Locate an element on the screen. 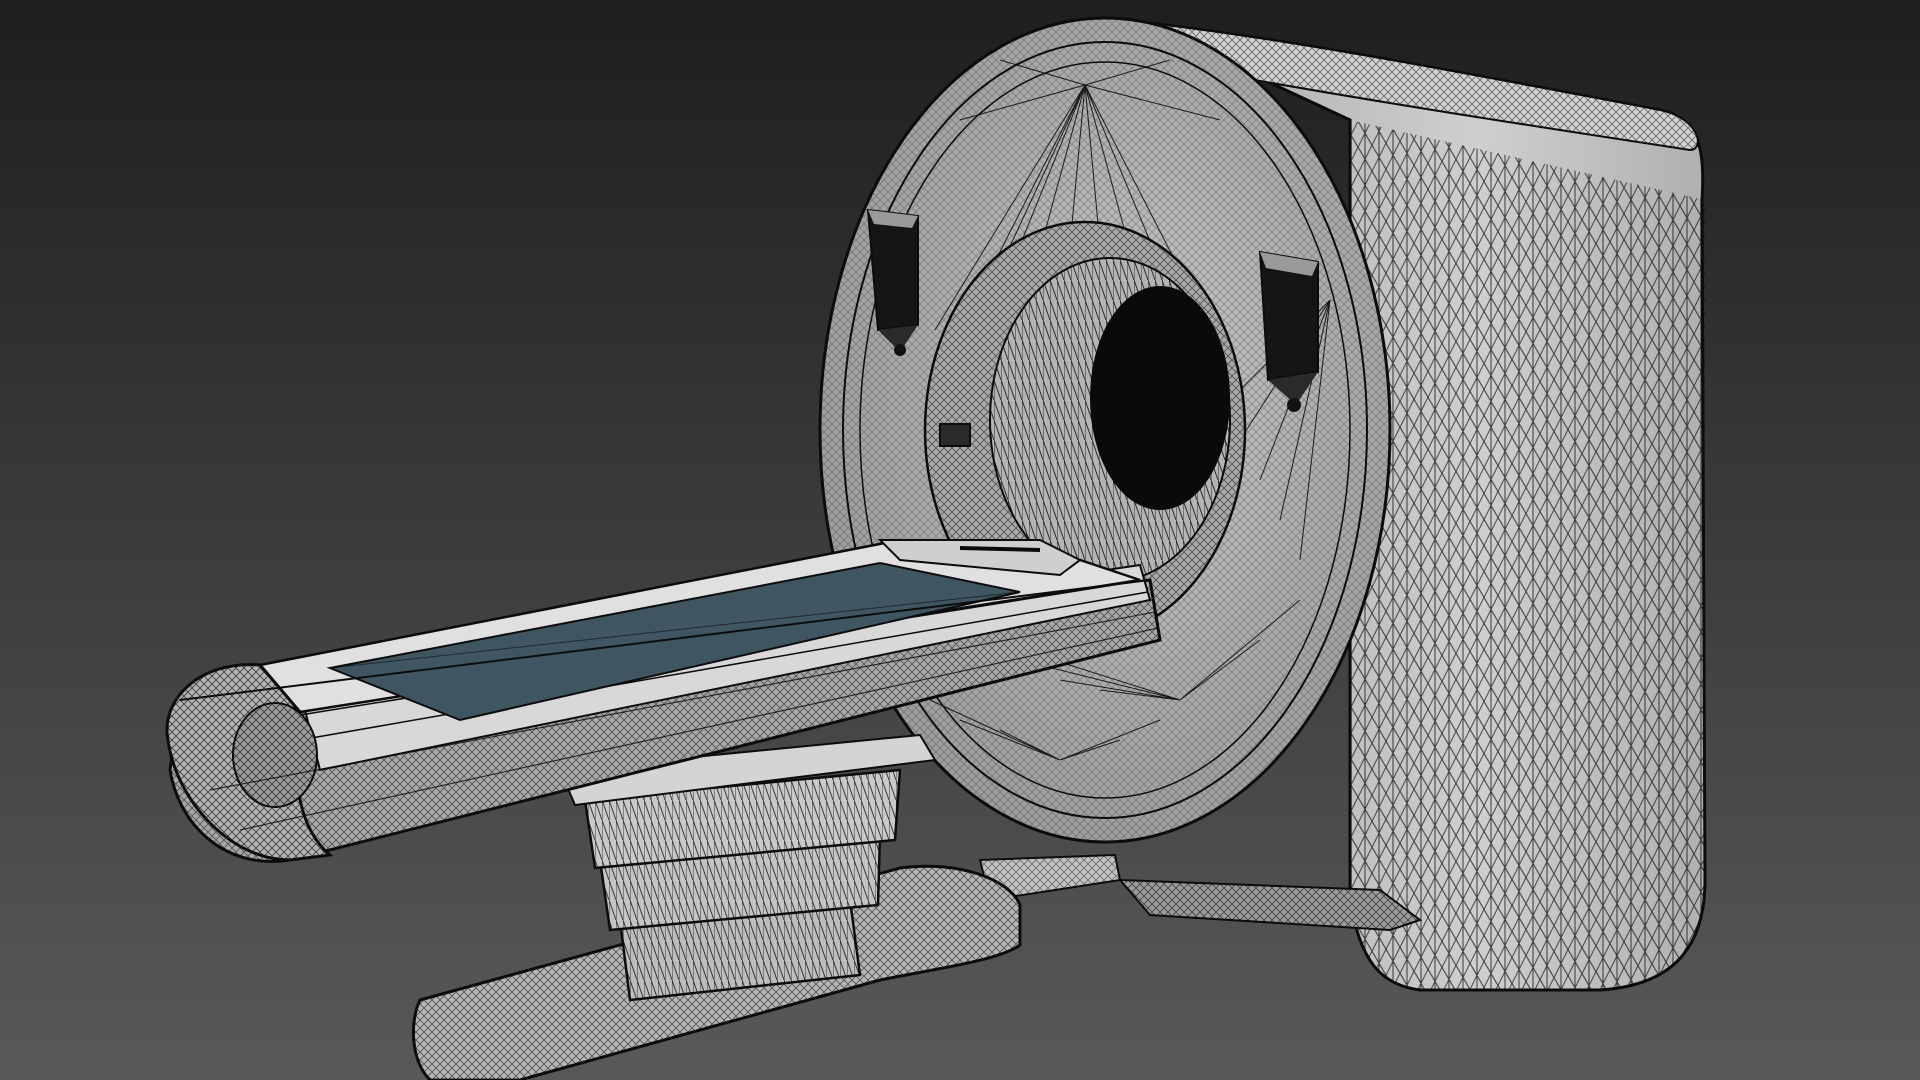 This screenshot has height=1080, width=1920. gantry-indicator-panel is located at coordinates (955, 435).